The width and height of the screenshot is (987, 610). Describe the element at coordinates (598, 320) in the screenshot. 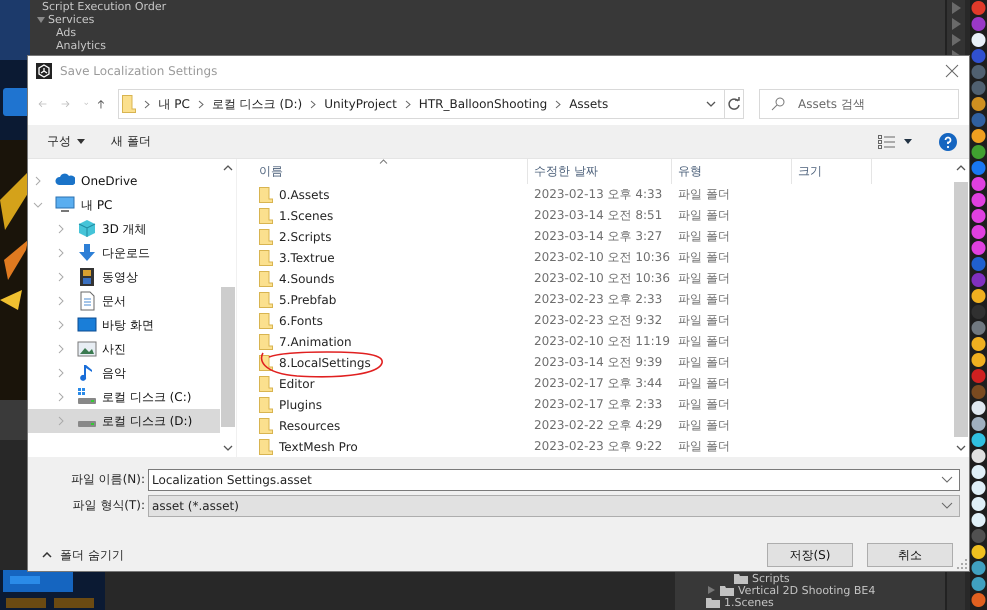

I see `date-cell-text: 2023-02-23 오전 9:32` at that location.